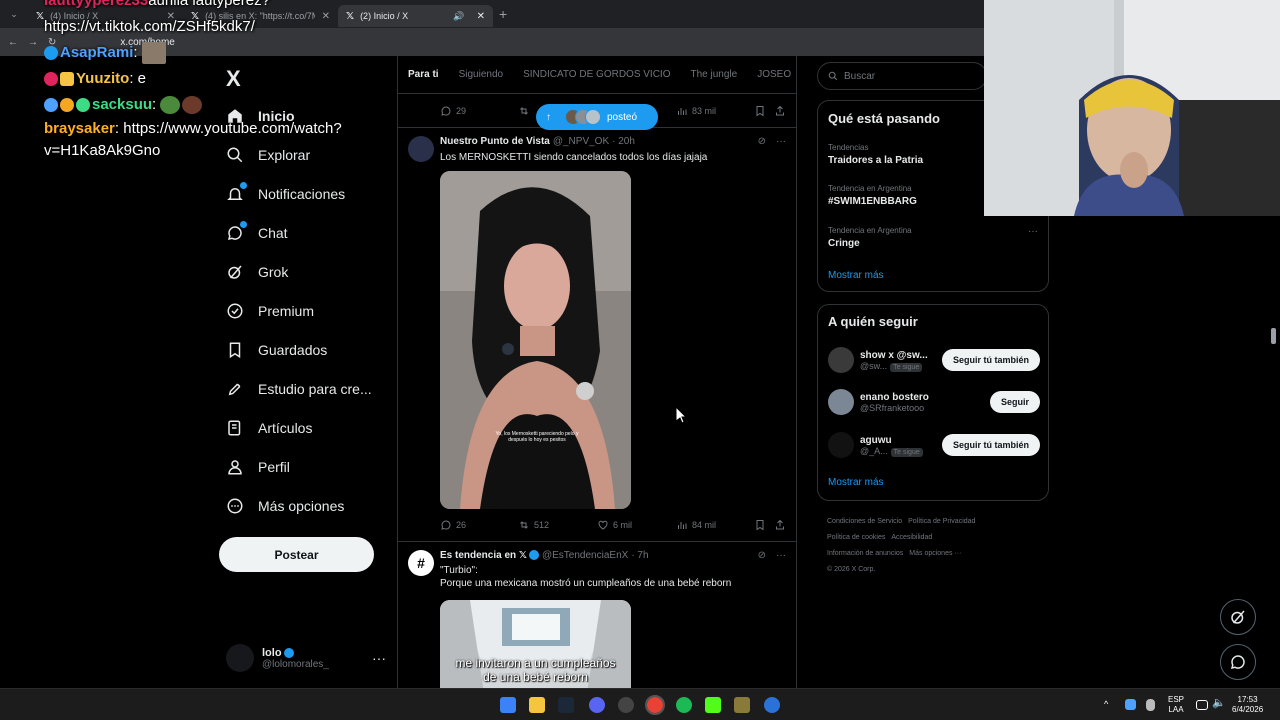  I want to click on follow-suggestion: aguwu @_A... Te sigue Seguir tú también, so click(934, 445).